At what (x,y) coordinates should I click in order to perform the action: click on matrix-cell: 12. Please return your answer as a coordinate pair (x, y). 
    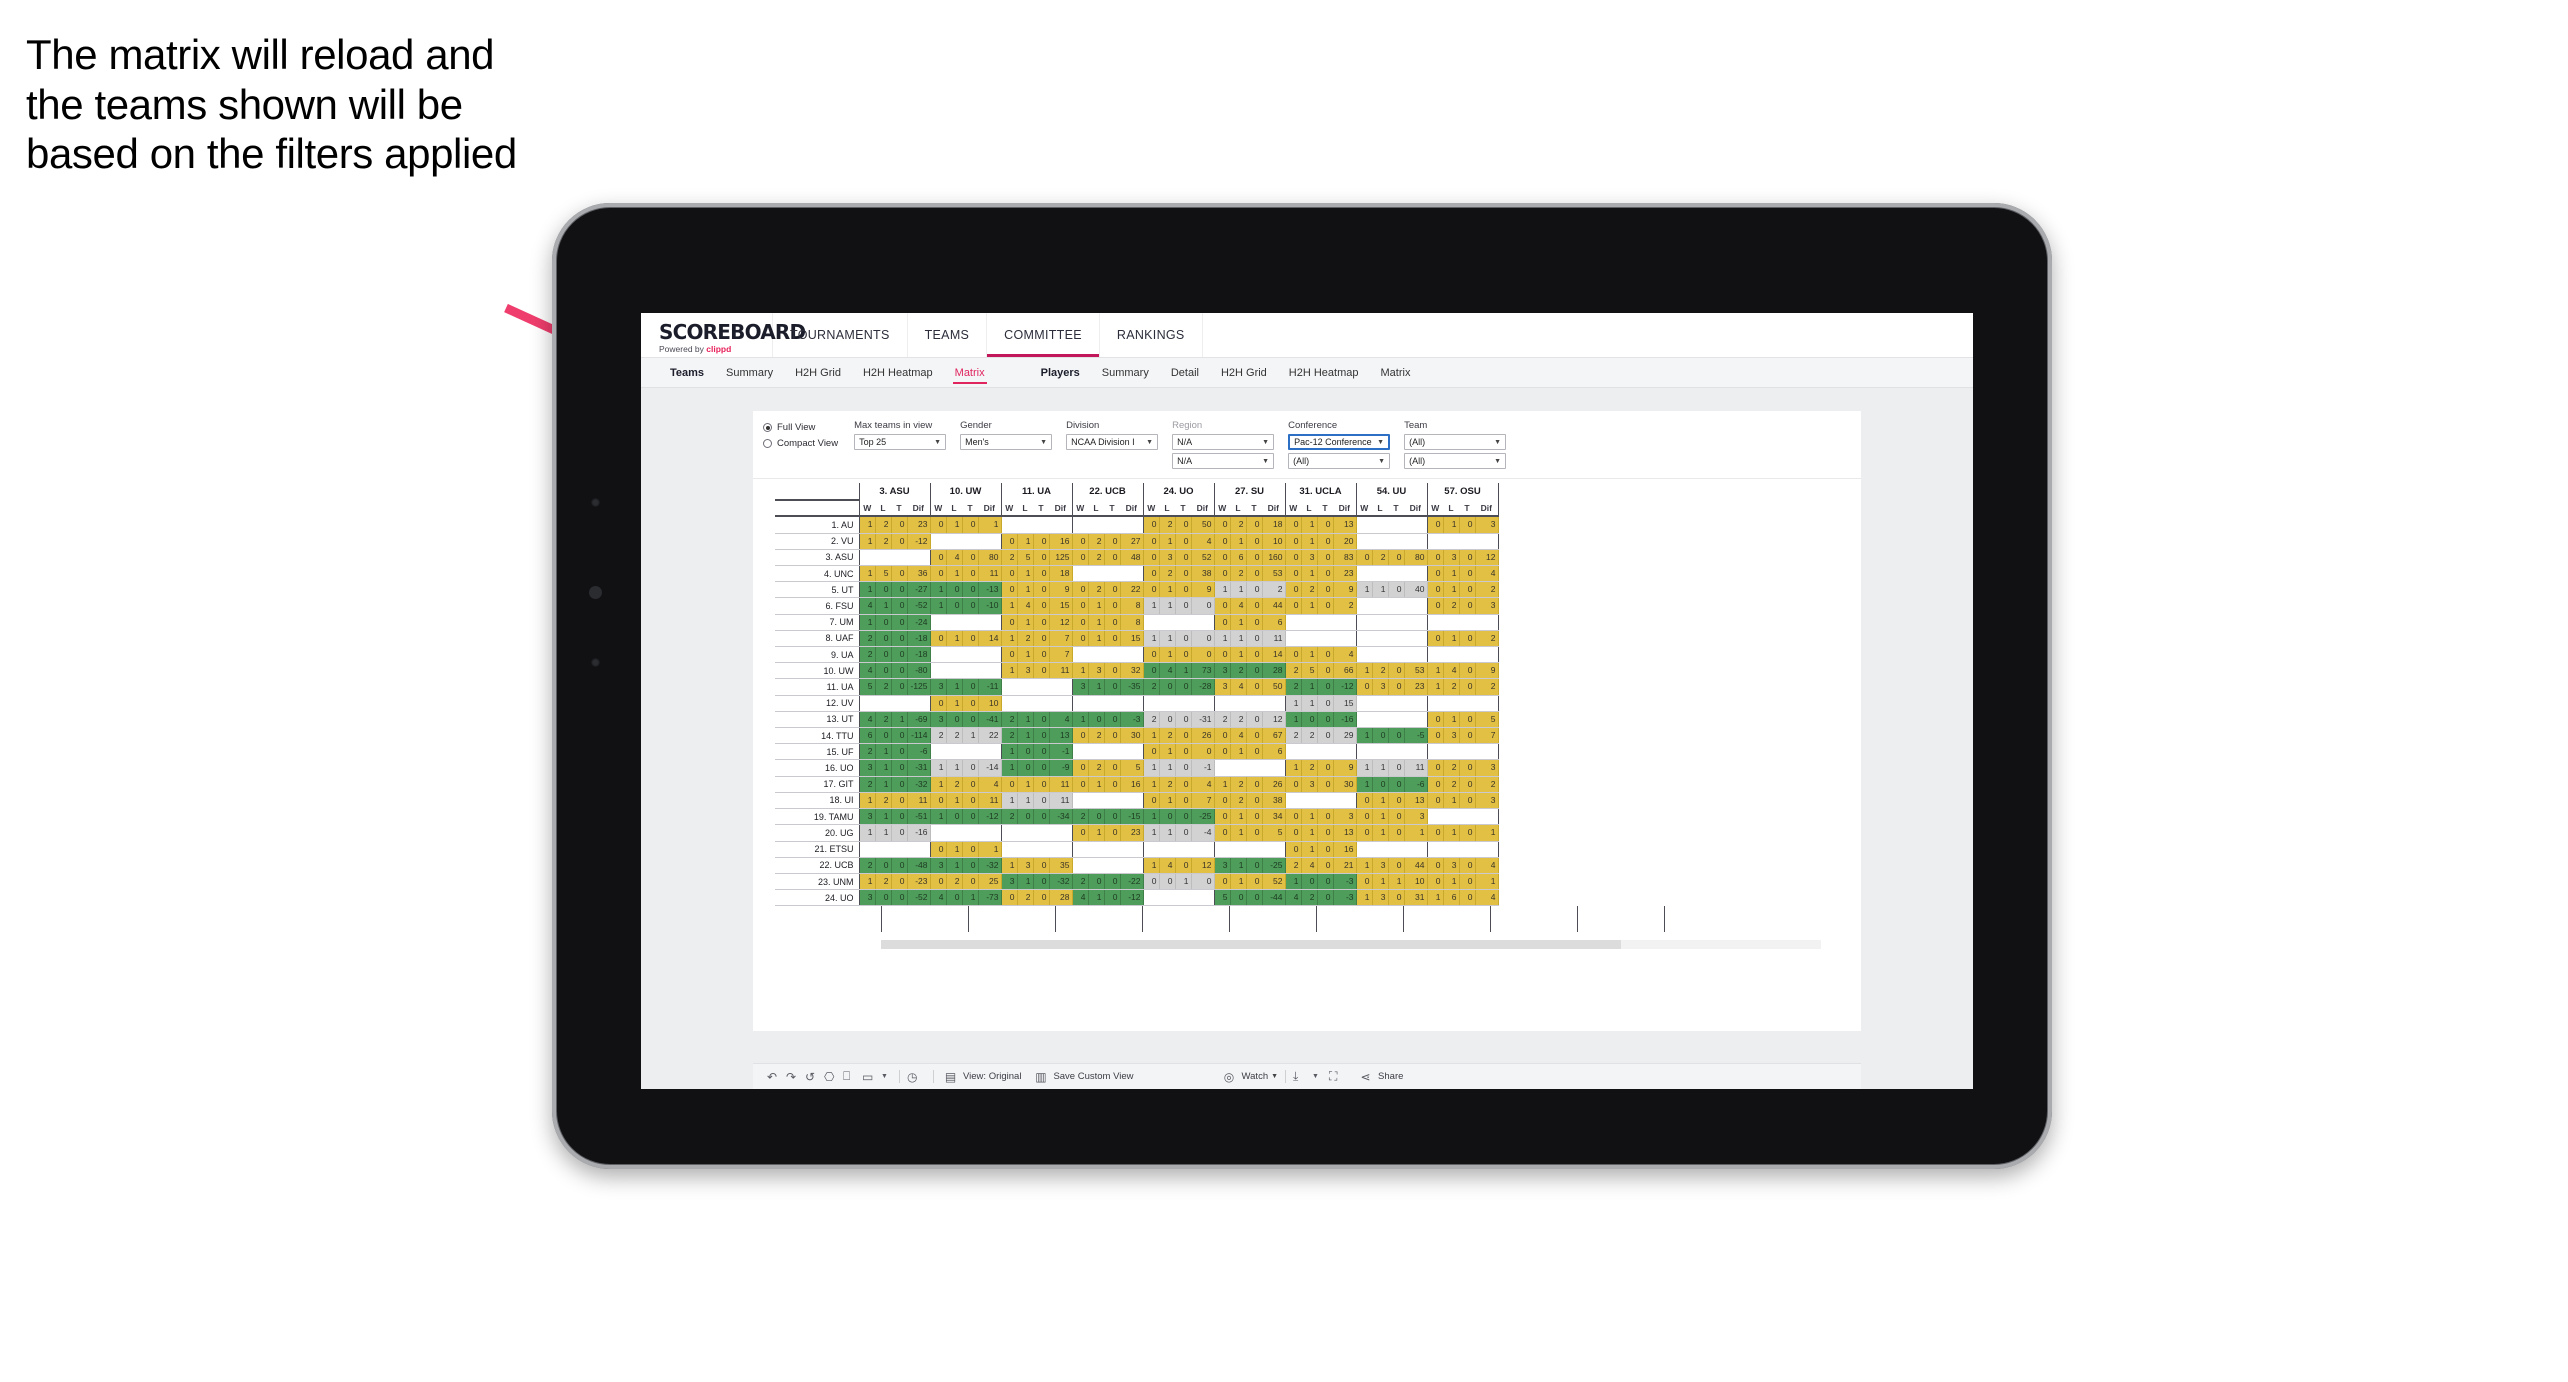
    Looking at the image, I should click on (1274, 720).